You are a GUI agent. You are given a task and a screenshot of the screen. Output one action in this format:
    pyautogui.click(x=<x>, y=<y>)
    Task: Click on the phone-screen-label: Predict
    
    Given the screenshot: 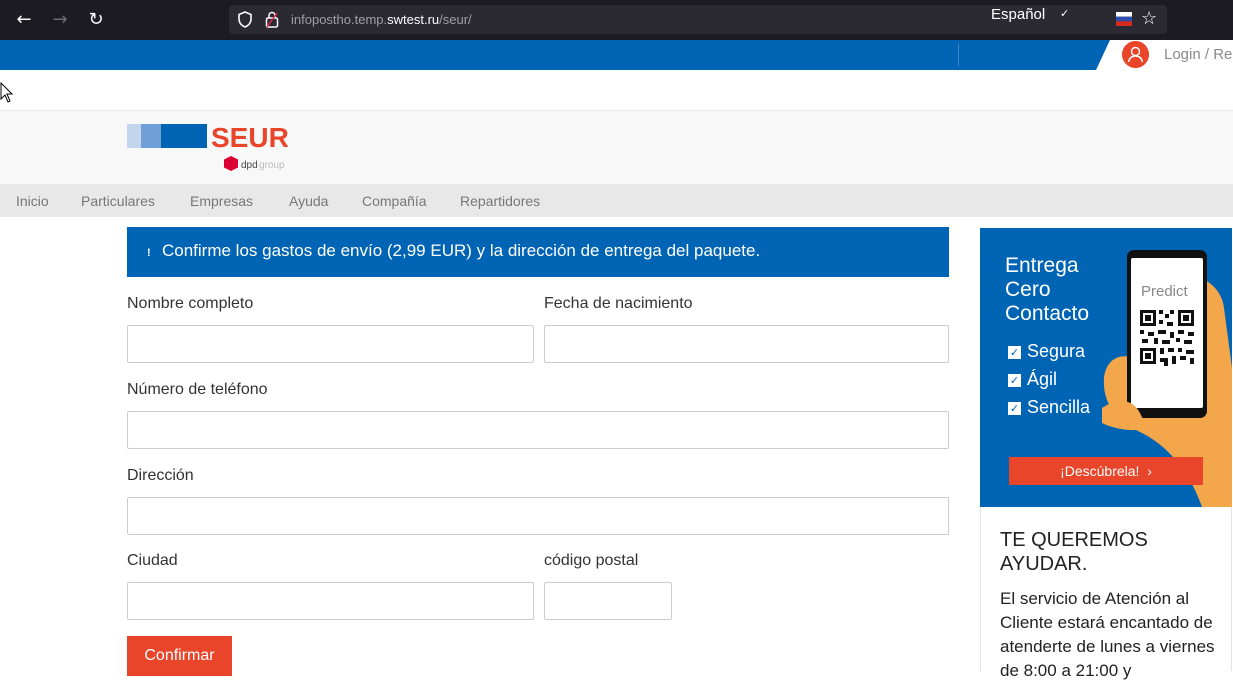 What is the action you would take?
    pyautogui.click(x=1164, y=291)
    